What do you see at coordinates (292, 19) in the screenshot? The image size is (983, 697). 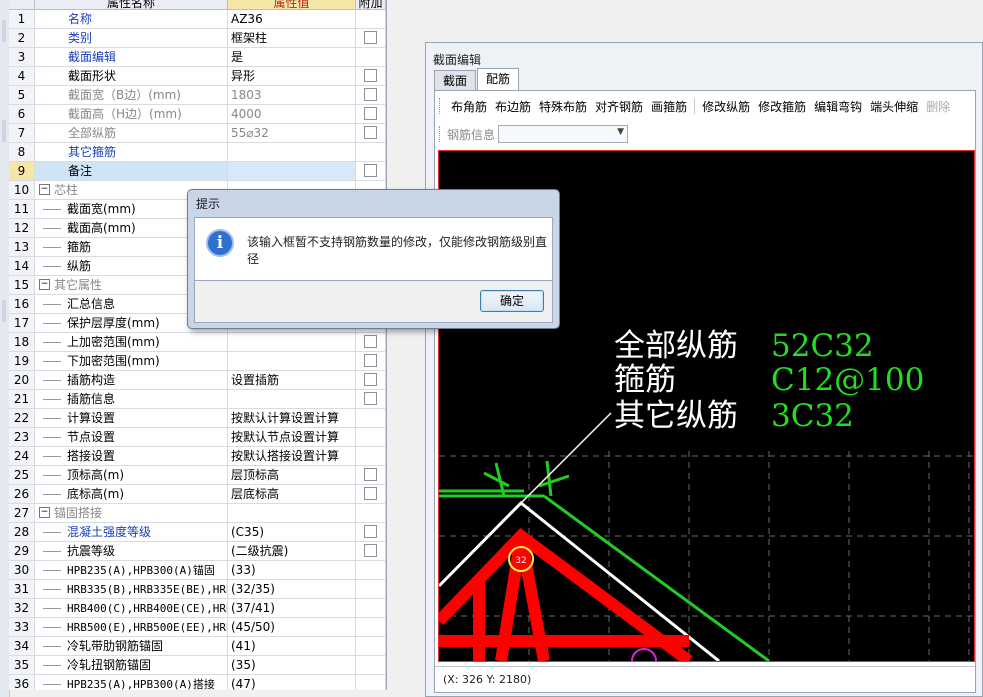 I see `property-value: AZ36` at bounding box center [292, 19].